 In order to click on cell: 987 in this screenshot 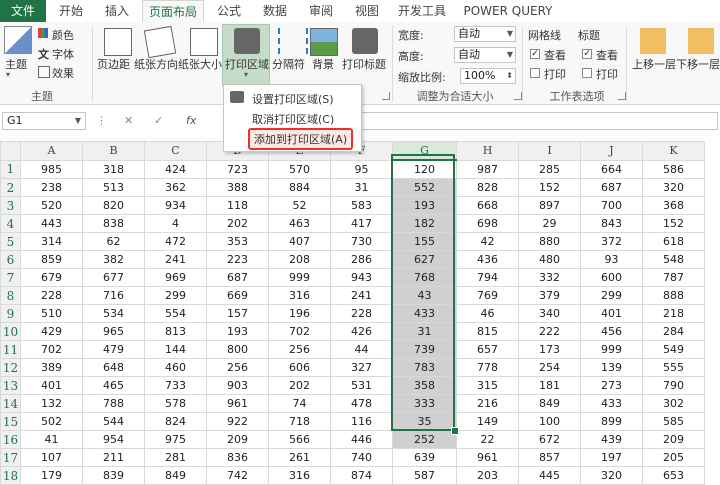, I will do `click(487, 169)`.